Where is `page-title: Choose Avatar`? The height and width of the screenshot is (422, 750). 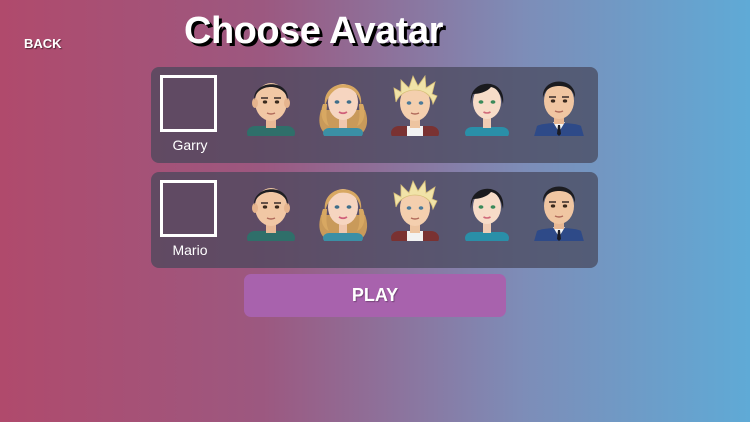
page-title: Choose Avatar is located at coordinates (313, 31).